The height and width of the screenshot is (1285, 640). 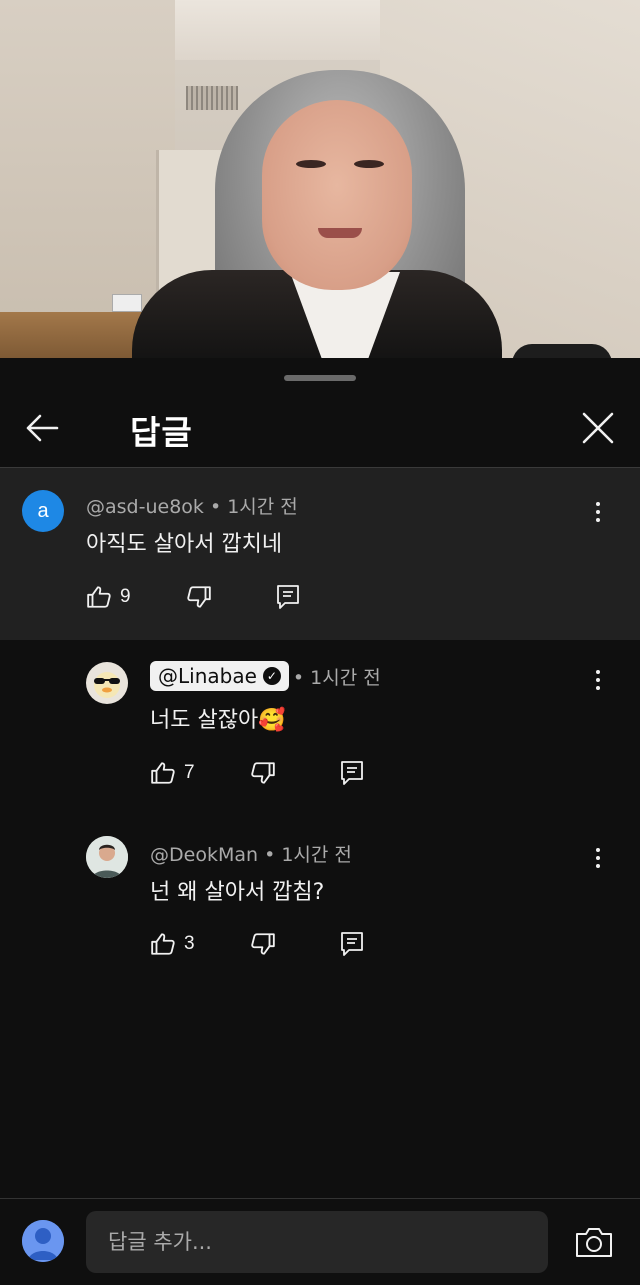 What do you see at coordinates (320, 725) in the screenshot?
I see `reply-item: @Linabae ✓ • 1시간 전 너도 살잖아🥰 7` at bounding box center [320, 725].